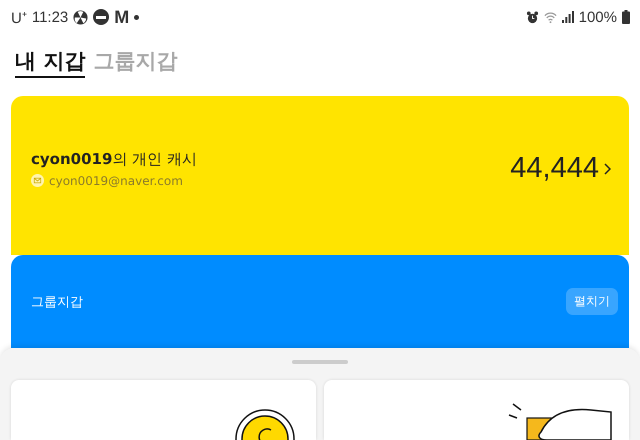 The image size is (640, 440). I want to click on coin-drawing, so click(265, 424).